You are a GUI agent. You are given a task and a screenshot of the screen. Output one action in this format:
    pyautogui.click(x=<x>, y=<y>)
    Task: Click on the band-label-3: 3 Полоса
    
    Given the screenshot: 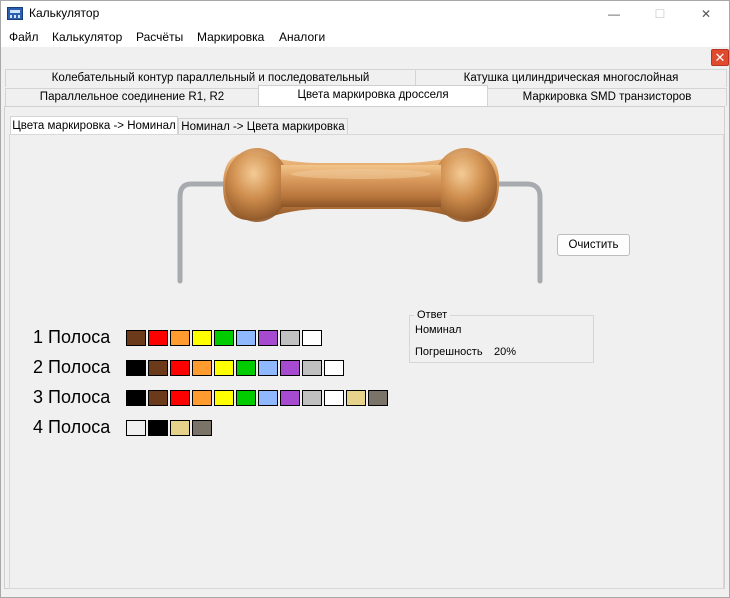 What is the action you would take?
    pyautogui.click(x=72, y=397)
    